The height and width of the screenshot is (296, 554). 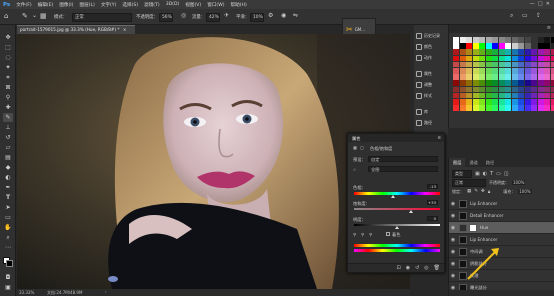 What do you see at coordinates (519, 182) in the screenshot?
I see `layer-opacity-input: 100%` at bounding box center [519, 182].